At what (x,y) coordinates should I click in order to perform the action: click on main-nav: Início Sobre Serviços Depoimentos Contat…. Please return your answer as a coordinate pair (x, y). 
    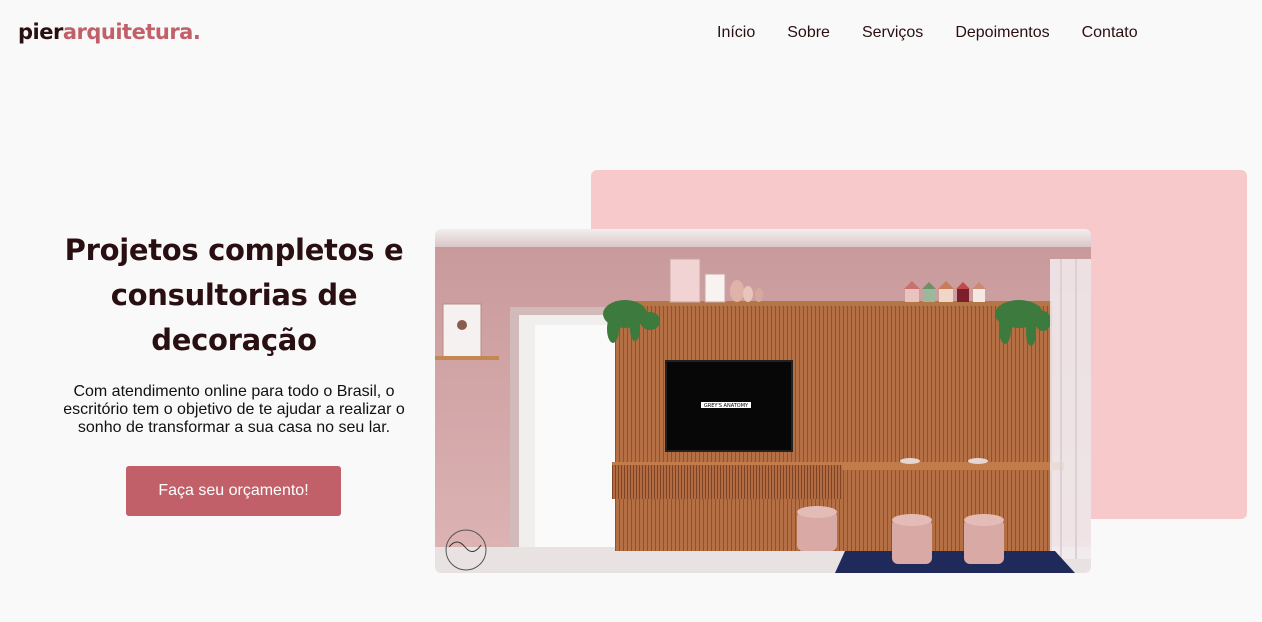
    Looking at the image, I should click on (943, 33).